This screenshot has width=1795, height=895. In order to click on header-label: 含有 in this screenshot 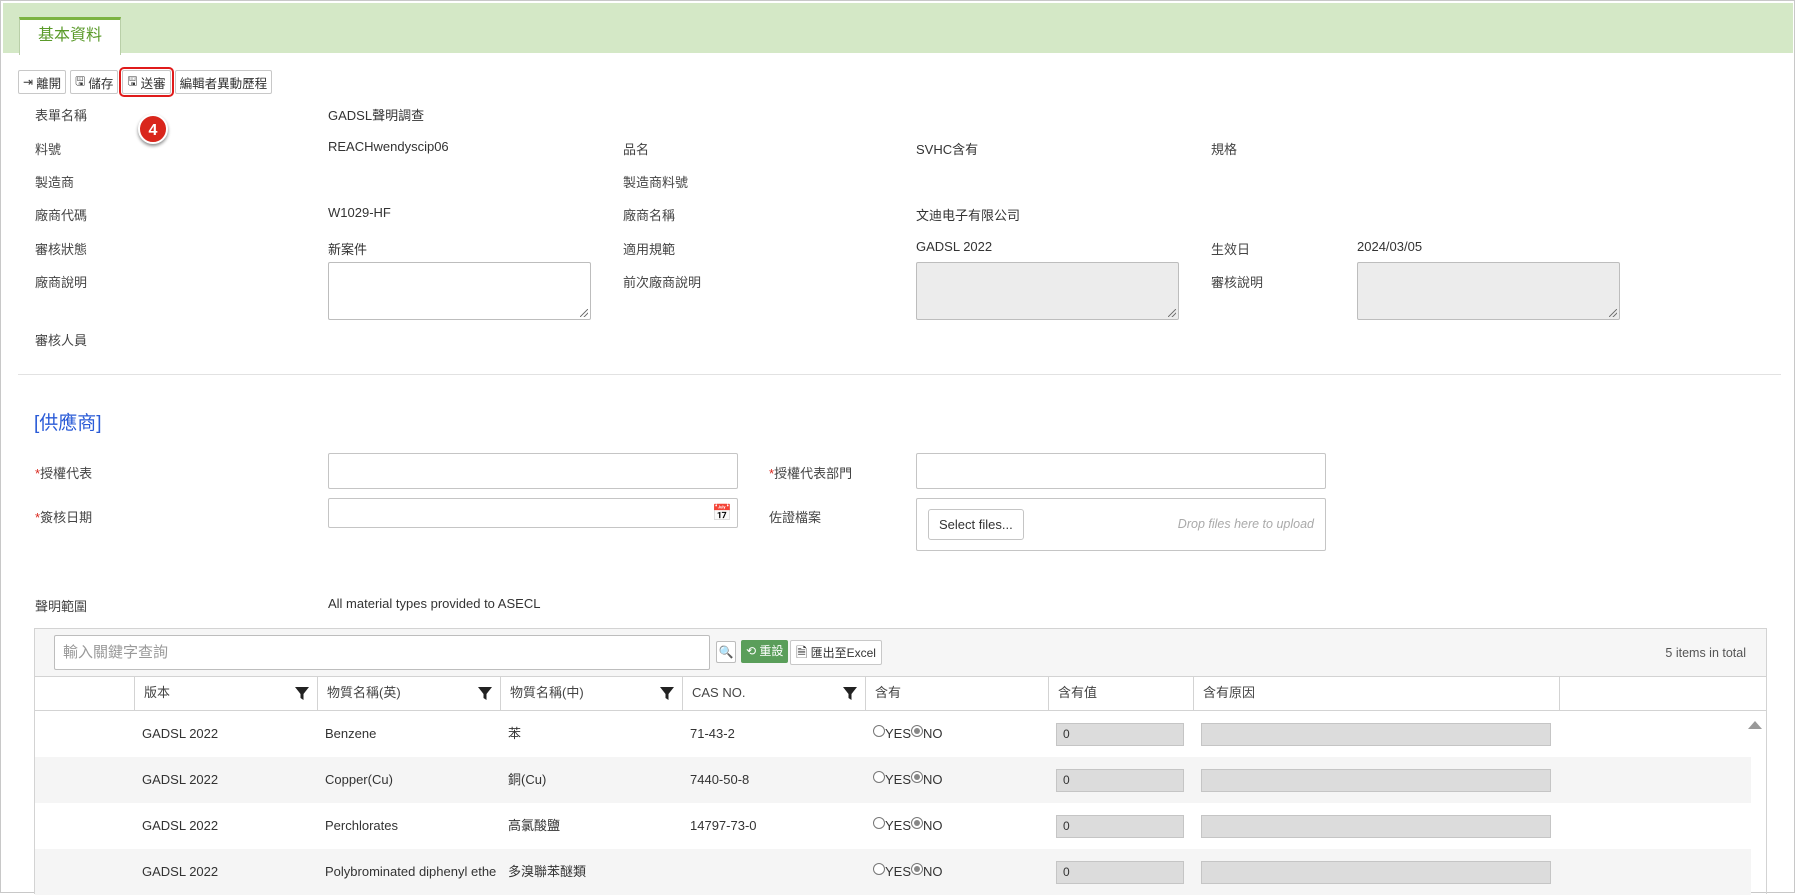, I will do `click(888, 692)`.